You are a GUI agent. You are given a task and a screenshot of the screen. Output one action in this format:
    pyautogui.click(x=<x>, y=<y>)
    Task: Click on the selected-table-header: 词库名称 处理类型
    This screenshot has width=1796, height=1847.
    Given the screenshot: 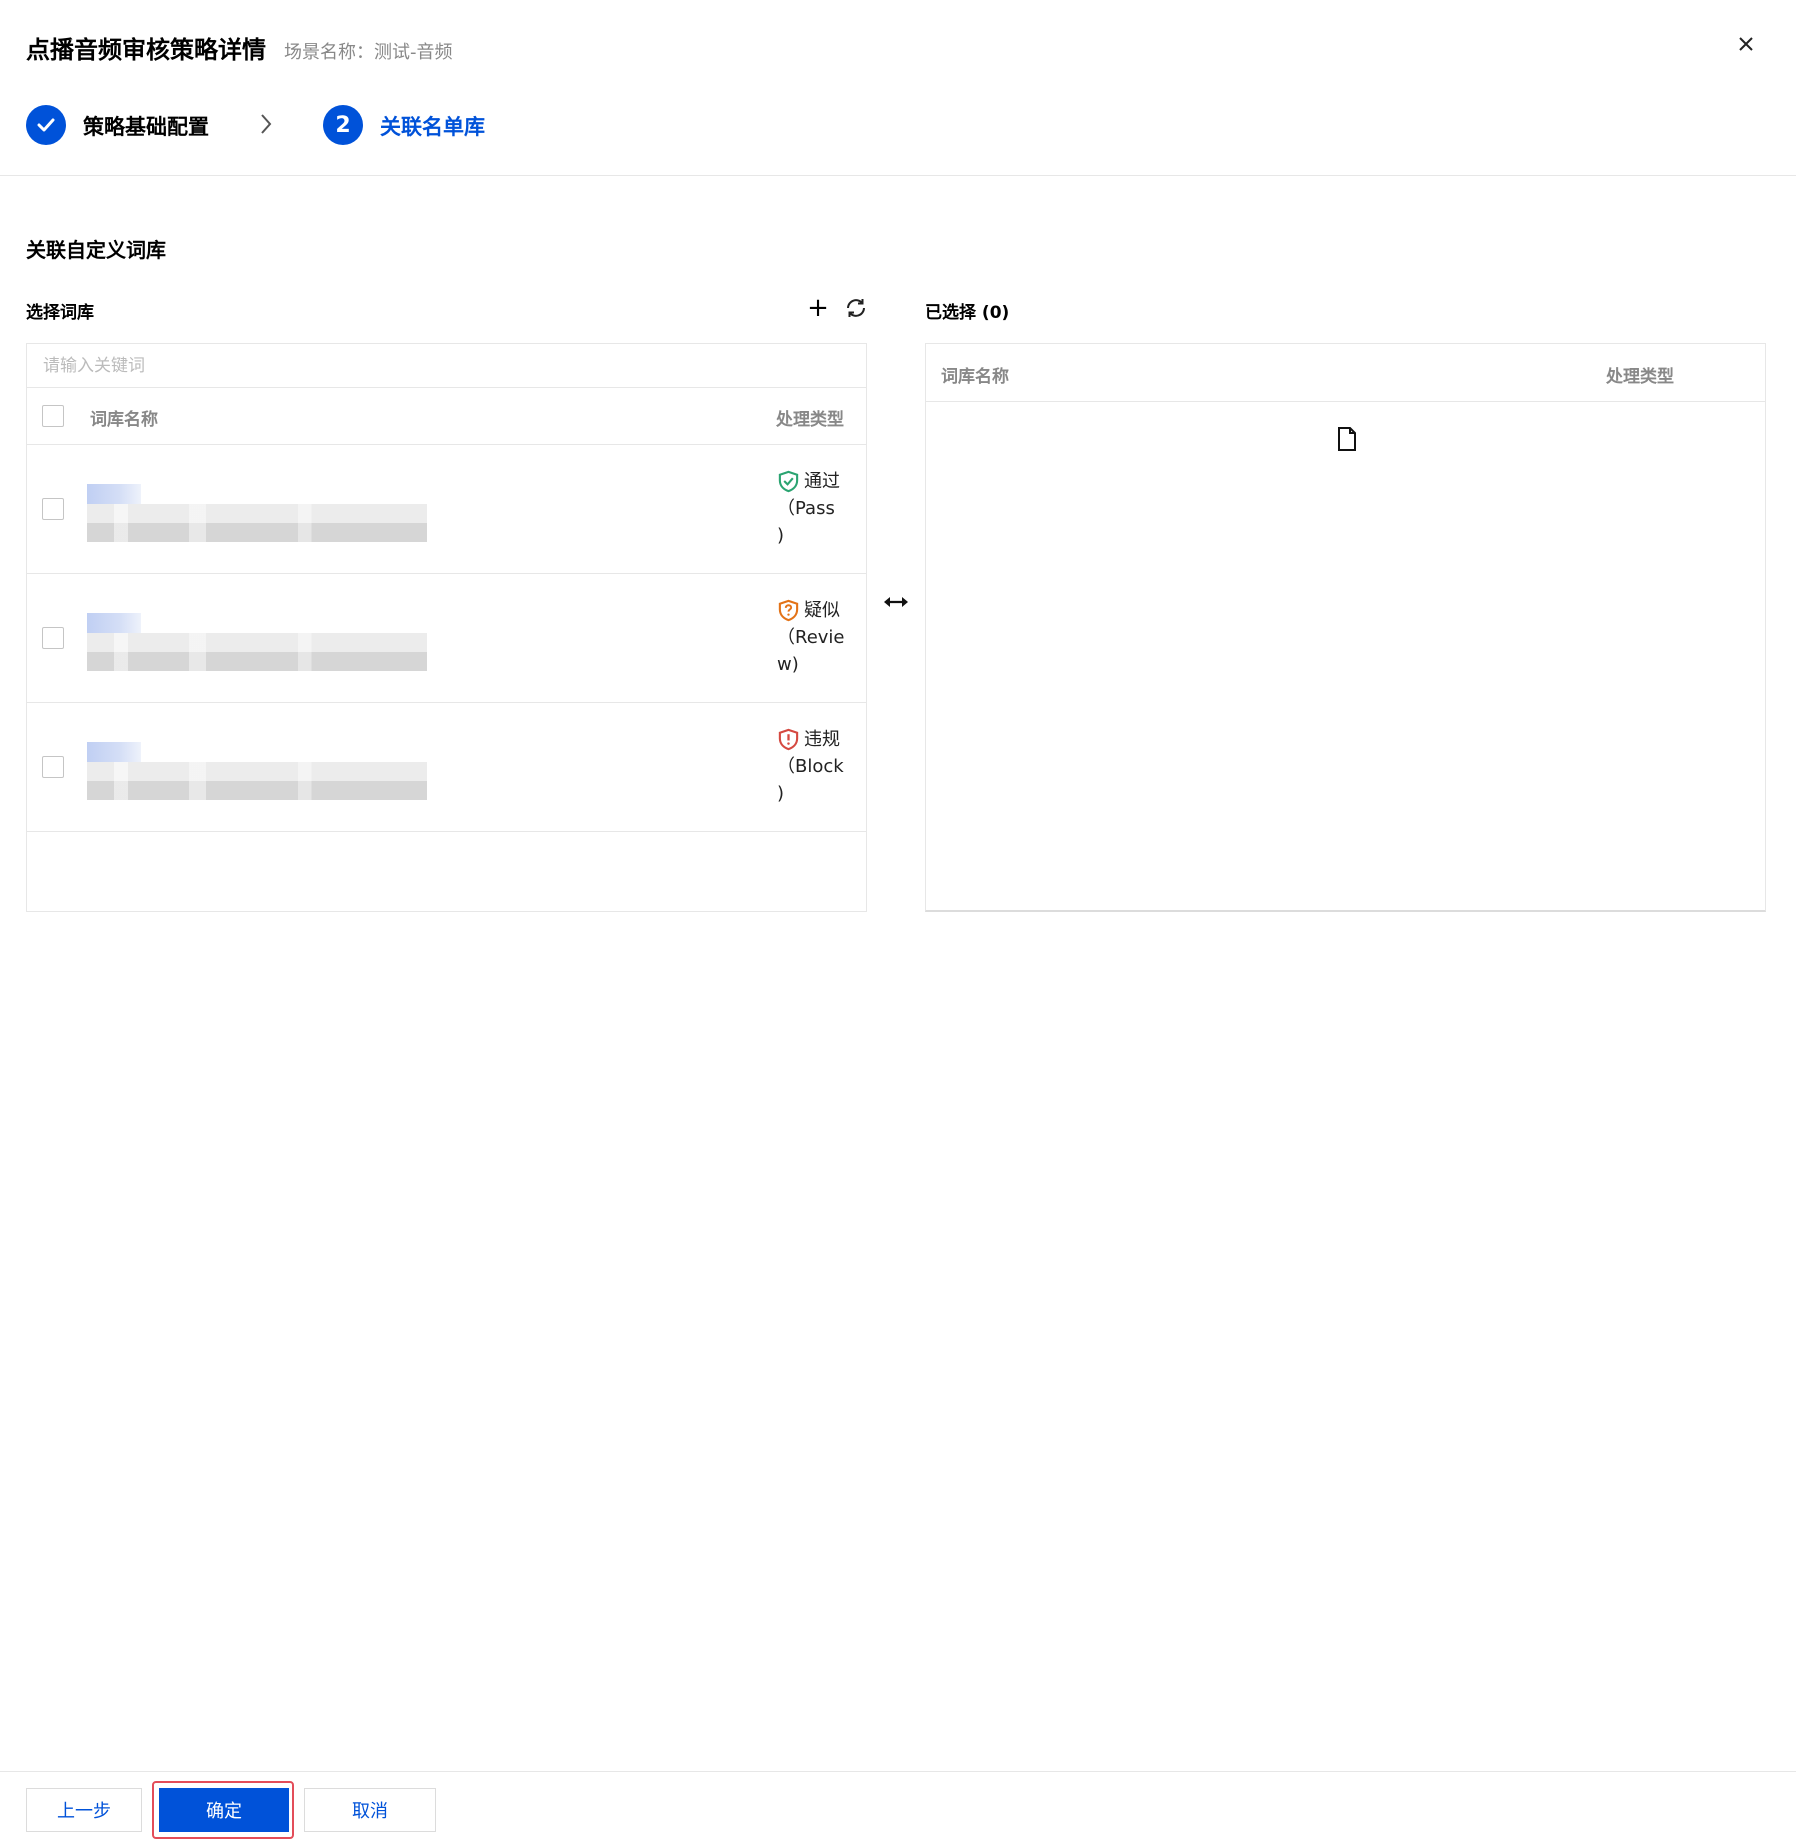 What is the action you would take?
    pyautogui.click(x=1345, y=373)
    